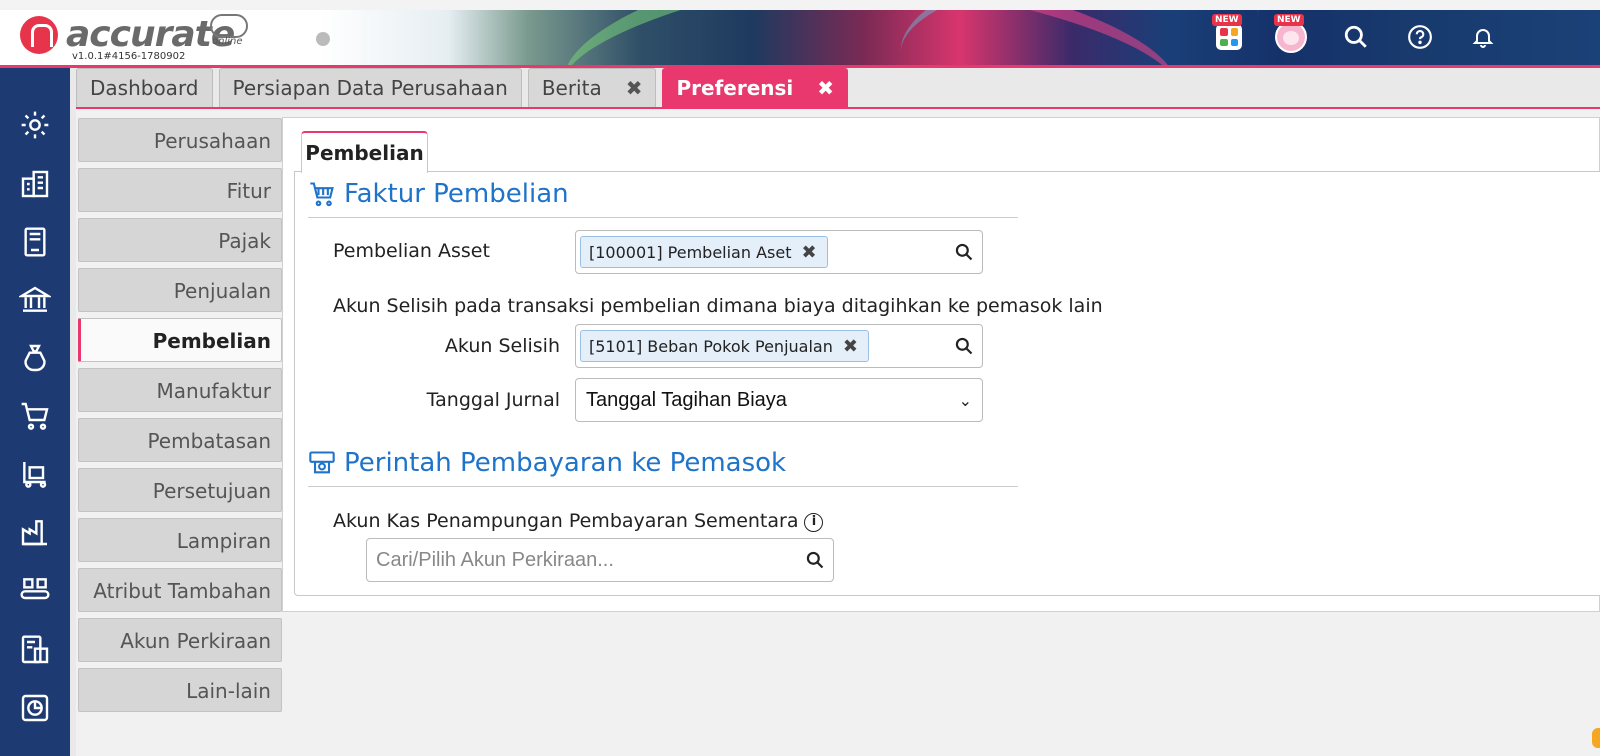 Image resolution: width=1600 pixels, height=756 pixels. I want to click on chevron-down-icon: ⌄, so click(965, 400).